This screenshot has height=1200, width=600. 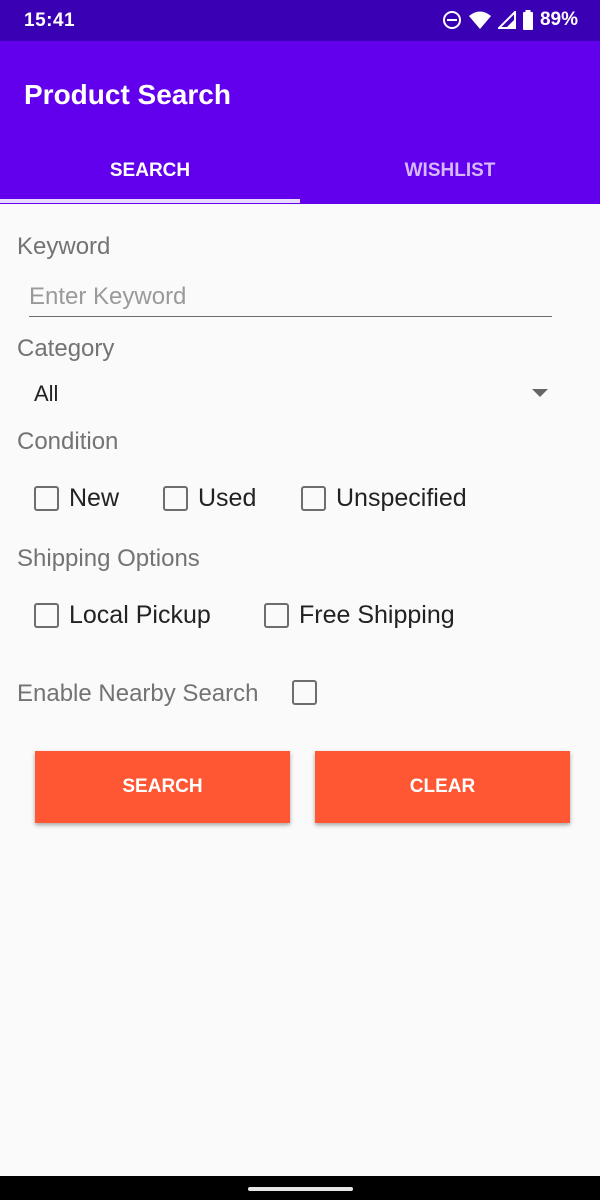 What do you see at coordinates (50, 20) in the screenshot?
I see `status-time: 15:41` at bounding box center [50, 20].